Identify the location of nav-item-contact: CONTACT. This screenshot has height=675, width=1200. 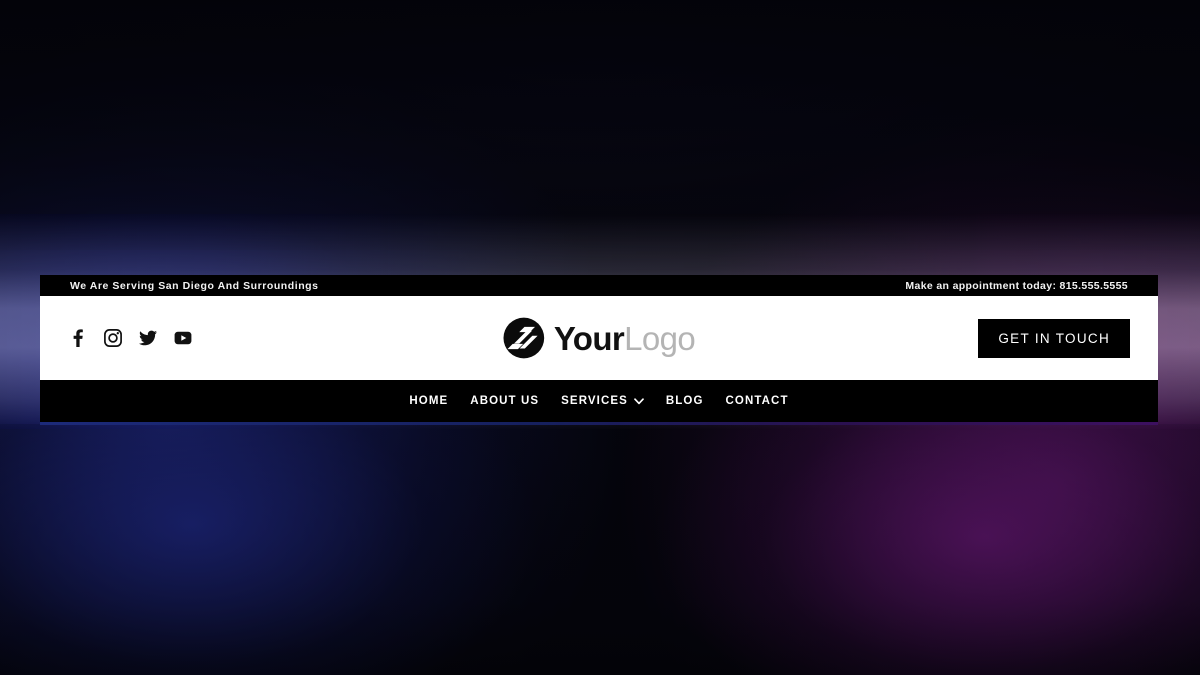
(757, 401).